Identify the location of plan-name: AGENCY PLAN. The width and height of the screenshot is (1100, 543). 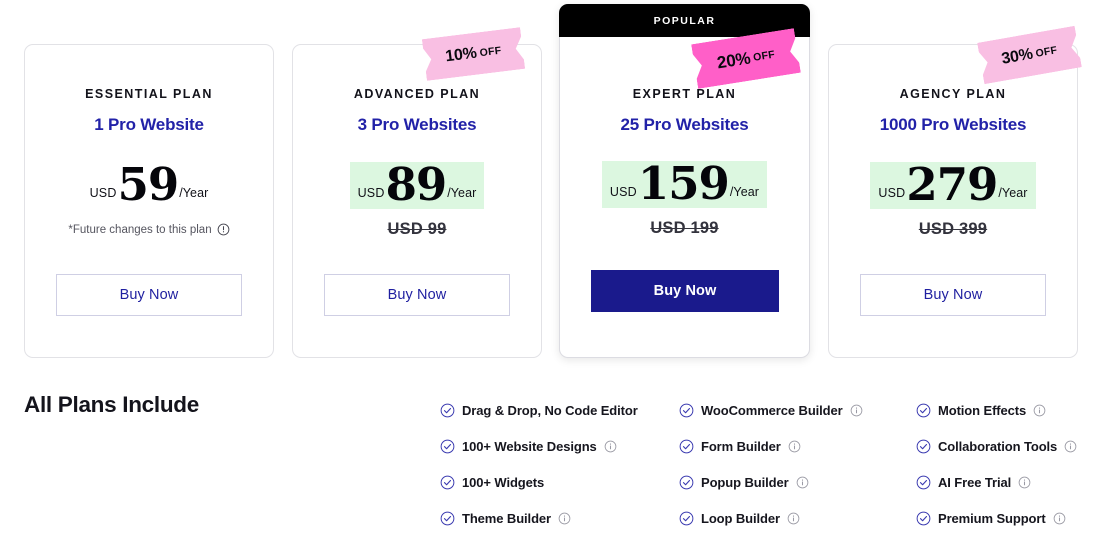
(953, 94).